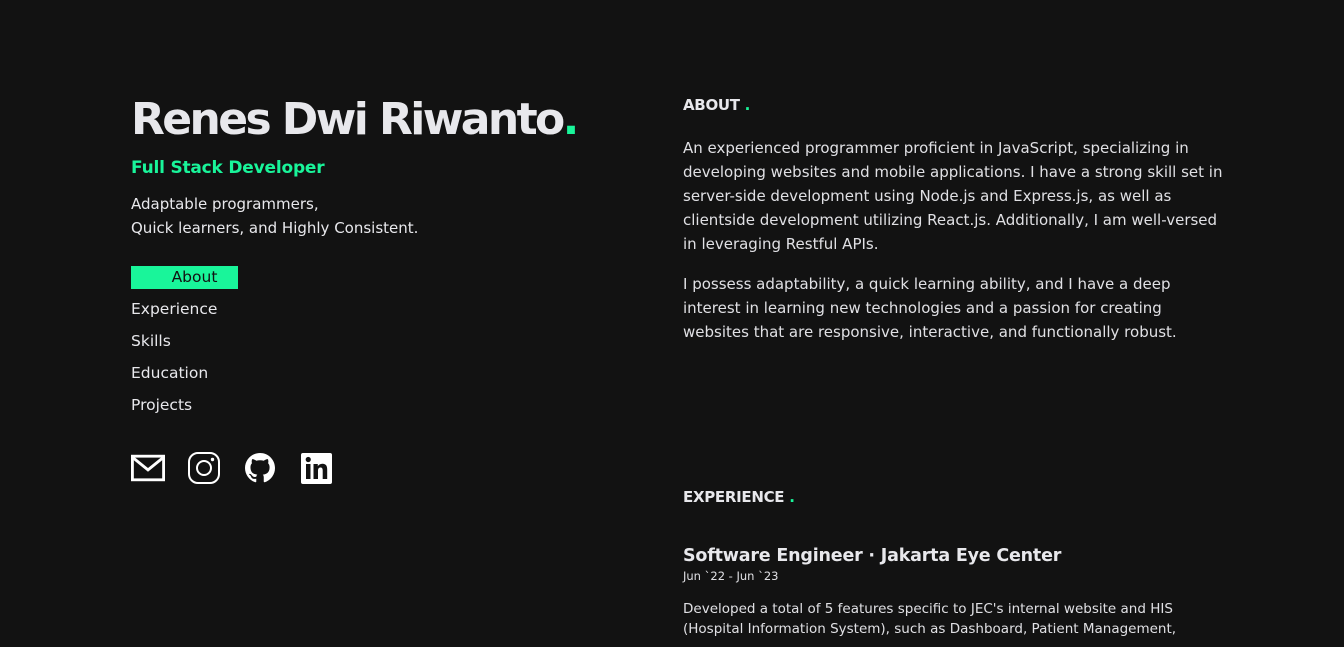 This screenshot has height=647, width=1344. Describe the element at coordinates (170, 373) in the screenshot. I see `nav-item-education-label: Education` at that location.